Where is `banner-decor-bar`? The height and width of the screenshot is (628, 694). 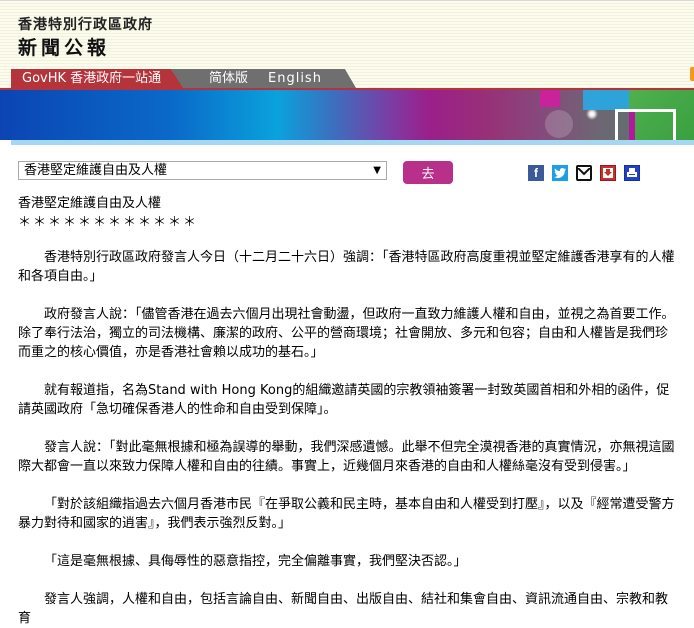 banner-decor-bar is located at coordinates (632, 126).